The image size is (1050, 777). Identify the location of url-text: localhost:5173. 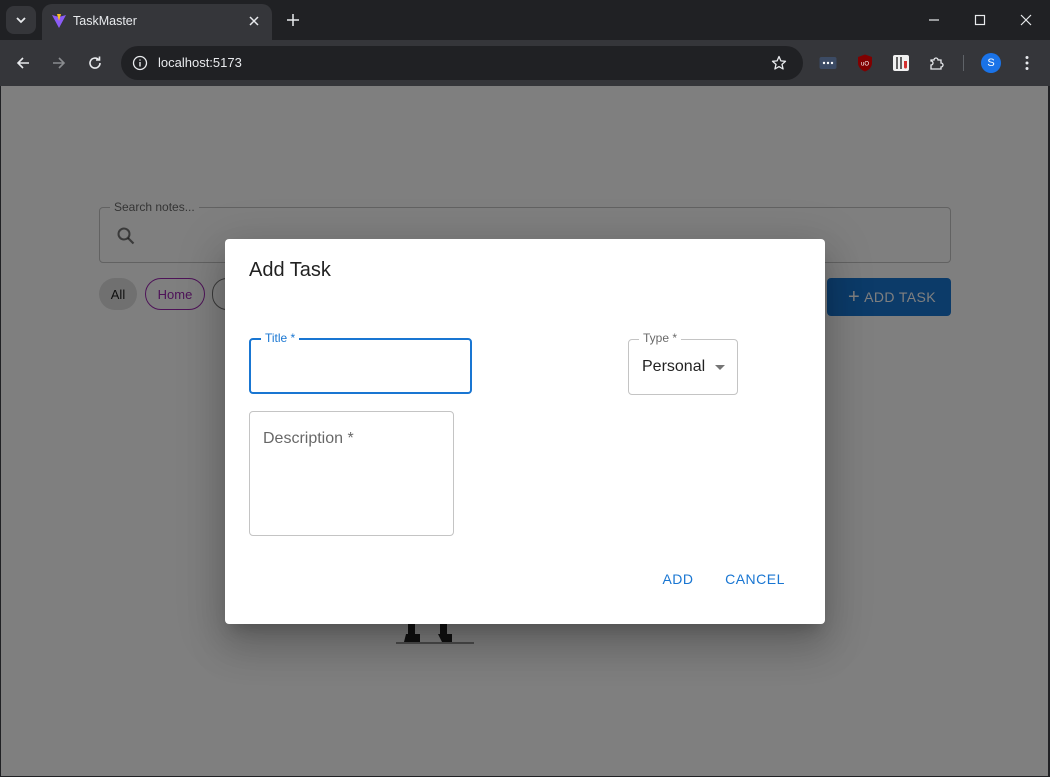
(200, 62).